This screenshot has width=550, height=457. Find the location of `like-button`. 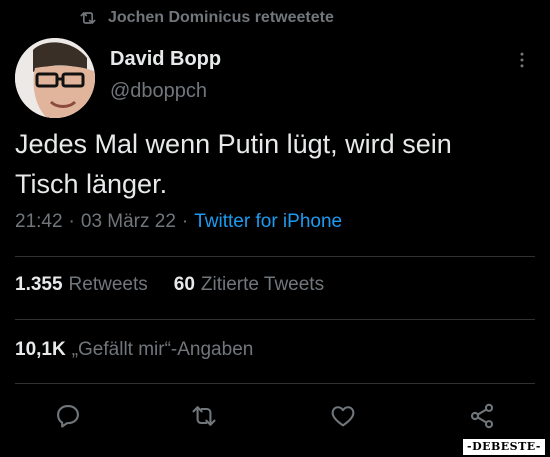

like-button is located at coordinates (343, 416).